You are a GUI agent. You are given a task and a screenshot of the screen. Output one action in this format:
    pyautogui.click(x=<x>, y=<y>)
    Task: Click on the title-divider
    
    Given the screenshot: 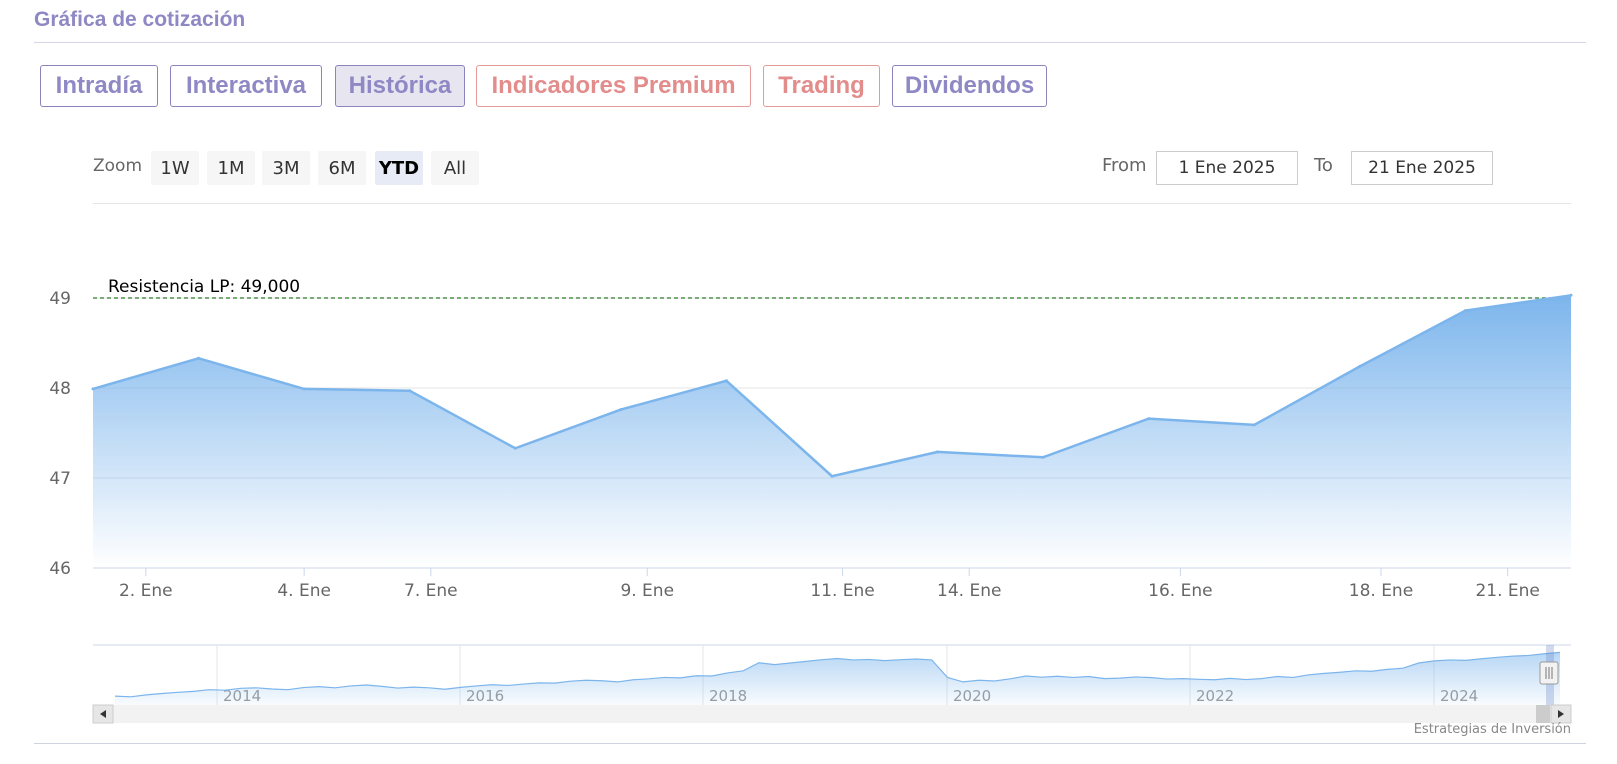 What is the action you would take?
    pyautogui.click(x=810, y=42)
    